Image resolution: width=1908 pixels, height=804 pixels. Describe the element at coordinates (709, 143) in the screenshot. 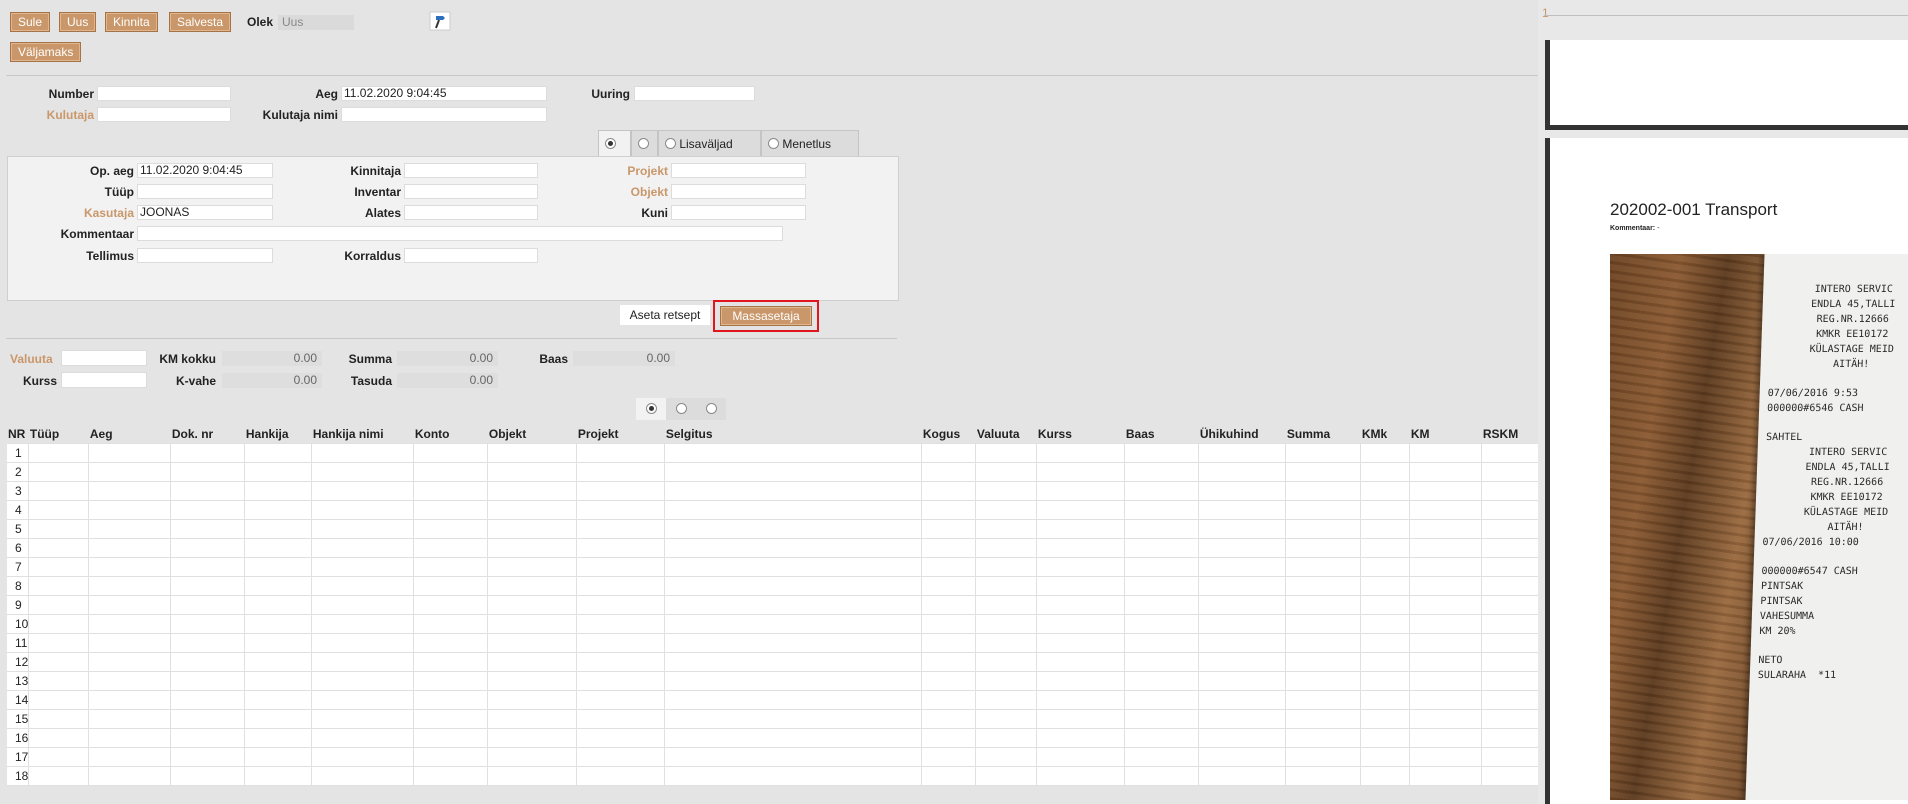

I see `tab-extra-fields: Lisaväljad` at that location.